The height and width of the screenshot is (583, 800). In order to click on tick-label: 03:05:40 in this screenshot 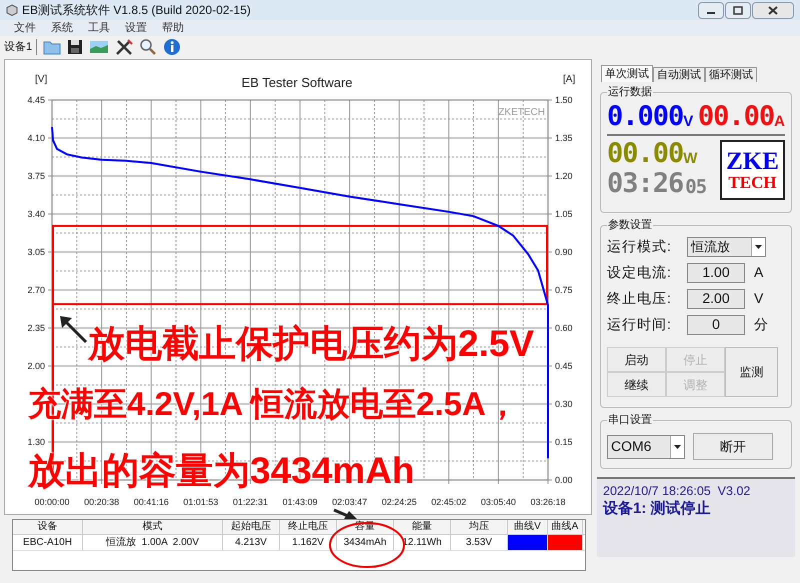, I will do `click(498, 502)`.